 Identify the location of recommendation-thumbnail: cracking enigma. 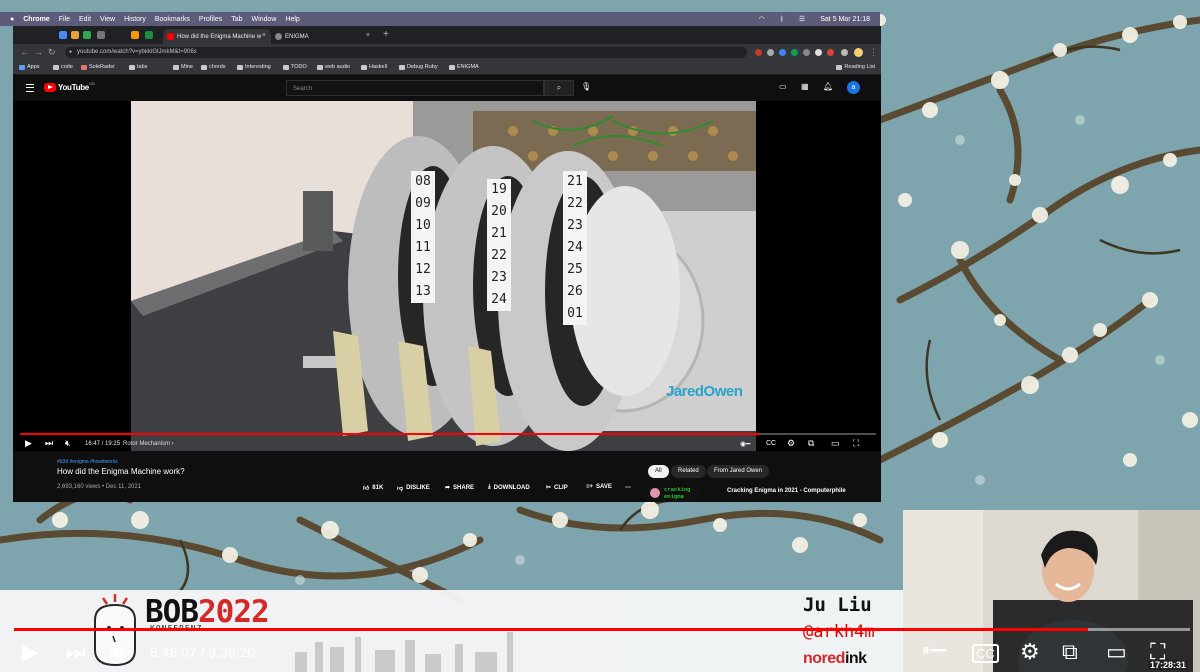
(673, 494).